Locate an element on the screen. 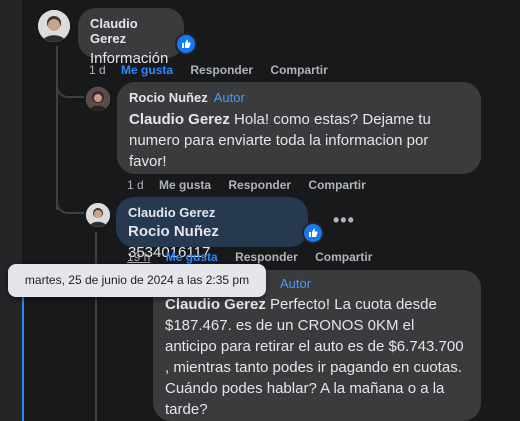  more-options-icon: ••• is located at coordinates (344, 220).